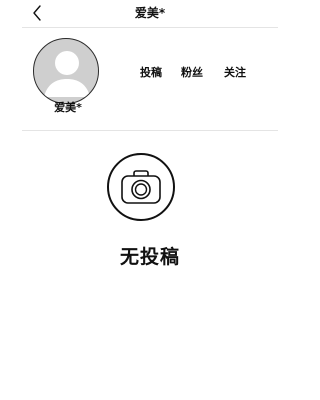  Describe the element at coordinates (151, 73) in the screenshot. I see `stat-posts: 投稿` at that location.